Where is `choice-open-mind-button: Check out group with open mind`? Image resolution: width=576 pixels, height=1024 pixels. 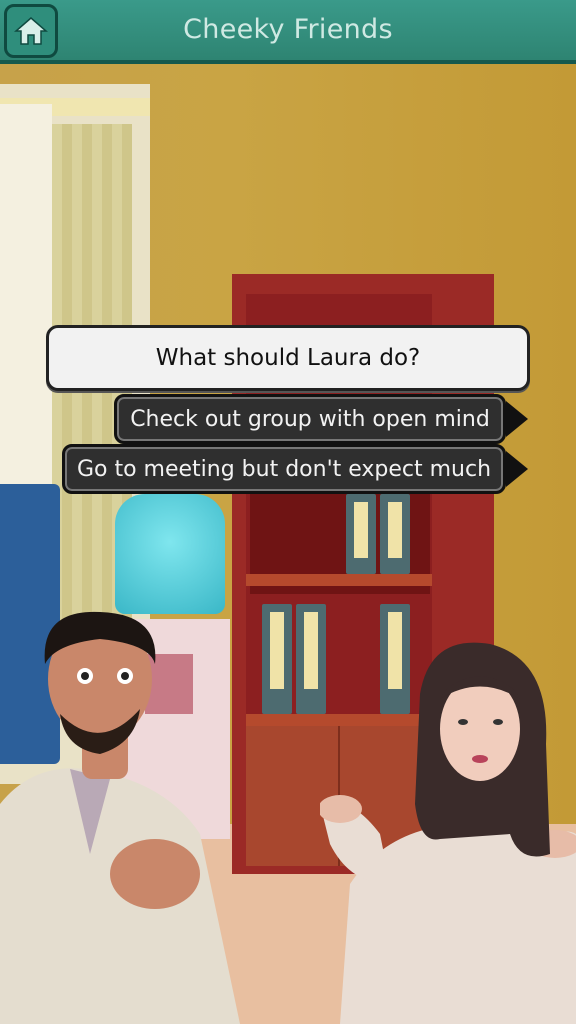
choice-open-mind-button: Check out group with open mind is located at coordinates (310, 419).